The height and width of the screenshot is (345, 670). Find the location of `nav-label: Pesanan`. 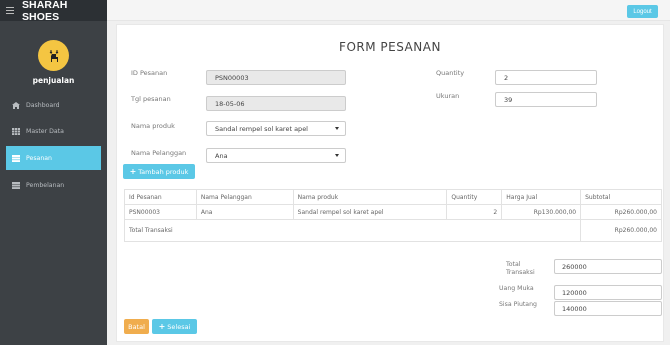

nav-label: Pesanan is located at coordinates (39, 158).